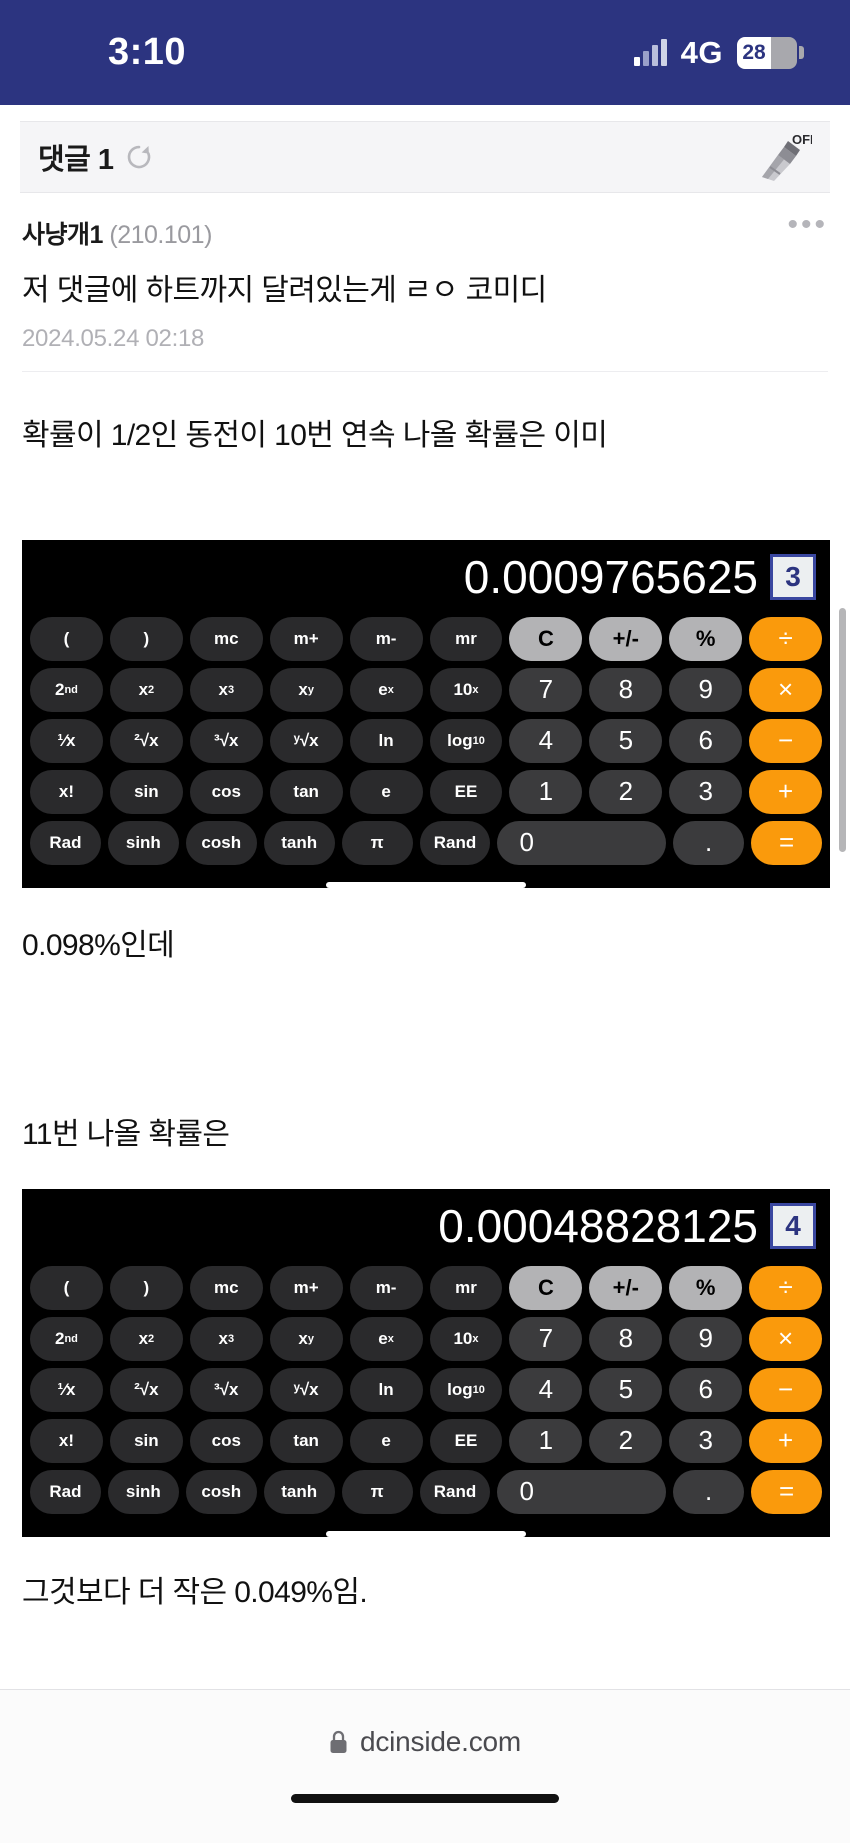 This screenshot has width=850, height=1843. I want to click on key-6: 6, so click(706, 1389).